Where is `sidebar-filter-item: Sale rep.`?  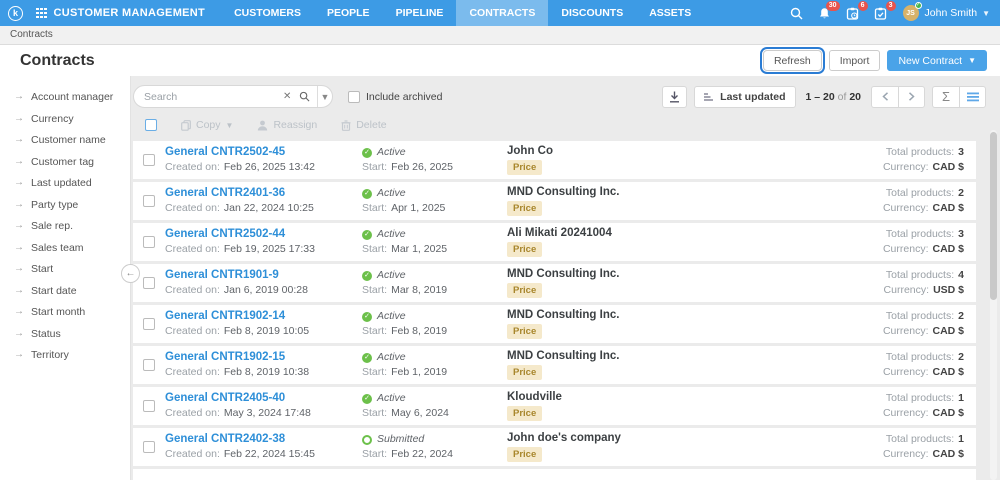 sidebar-filter-item: Sale rep. is located at coordinates (65, 226).